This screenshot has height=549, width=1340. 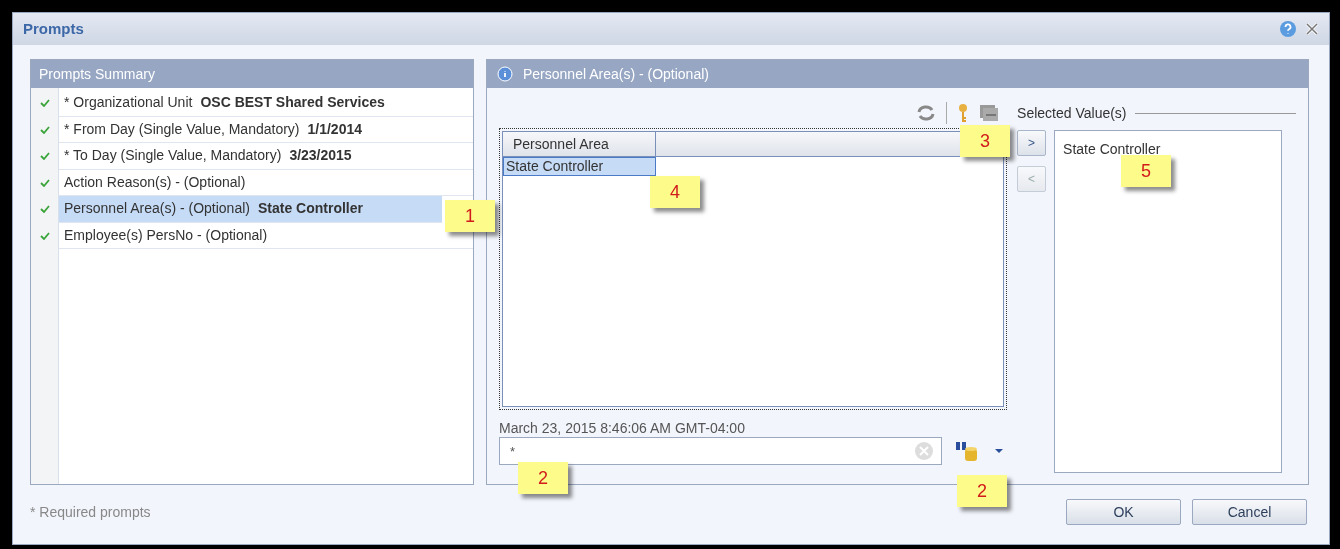 What do you see at coordinates (622, 428) in the screenshot?
I see `timestamp: March 23, 2015 8:46:06 AM GMT-04:00` at bounding box center [622, 428].